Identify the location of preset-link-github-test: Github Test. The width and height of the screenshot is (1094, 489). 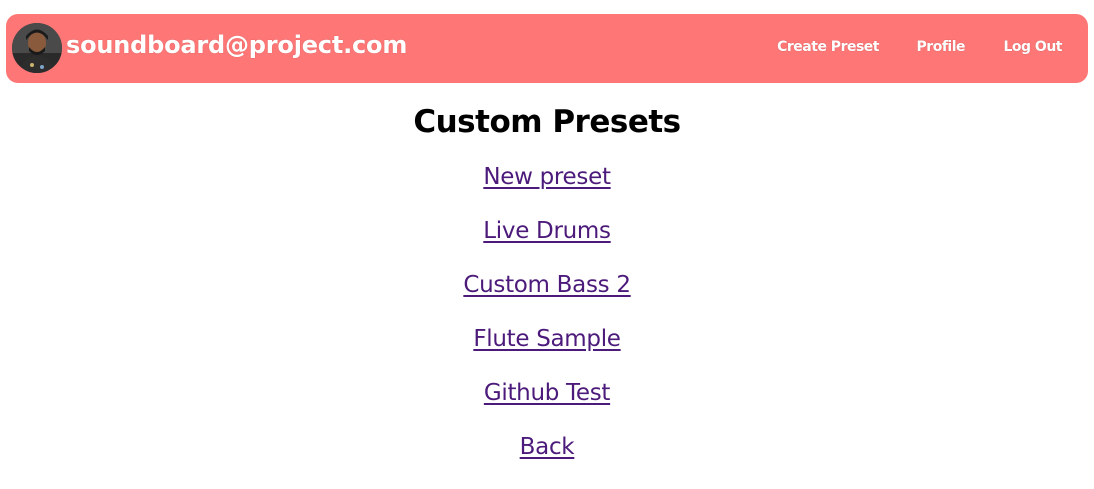
(547, 393).